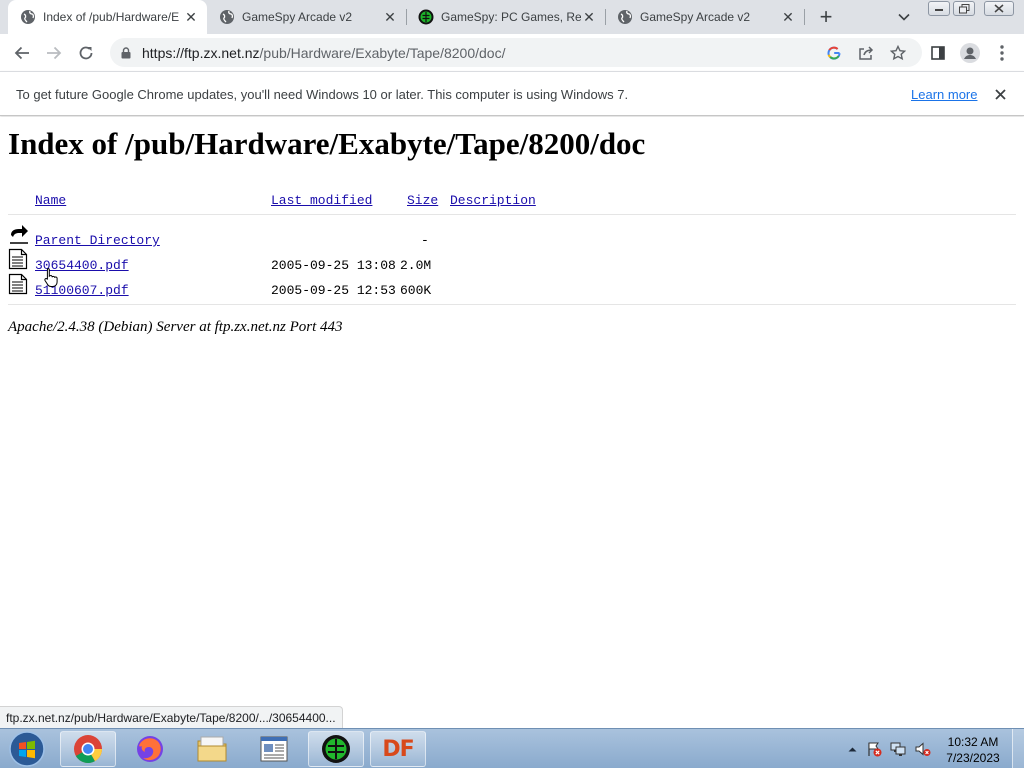 The image size is (1024, 769). I want to click on back-arrow-folder-icon, so click(19, 234).